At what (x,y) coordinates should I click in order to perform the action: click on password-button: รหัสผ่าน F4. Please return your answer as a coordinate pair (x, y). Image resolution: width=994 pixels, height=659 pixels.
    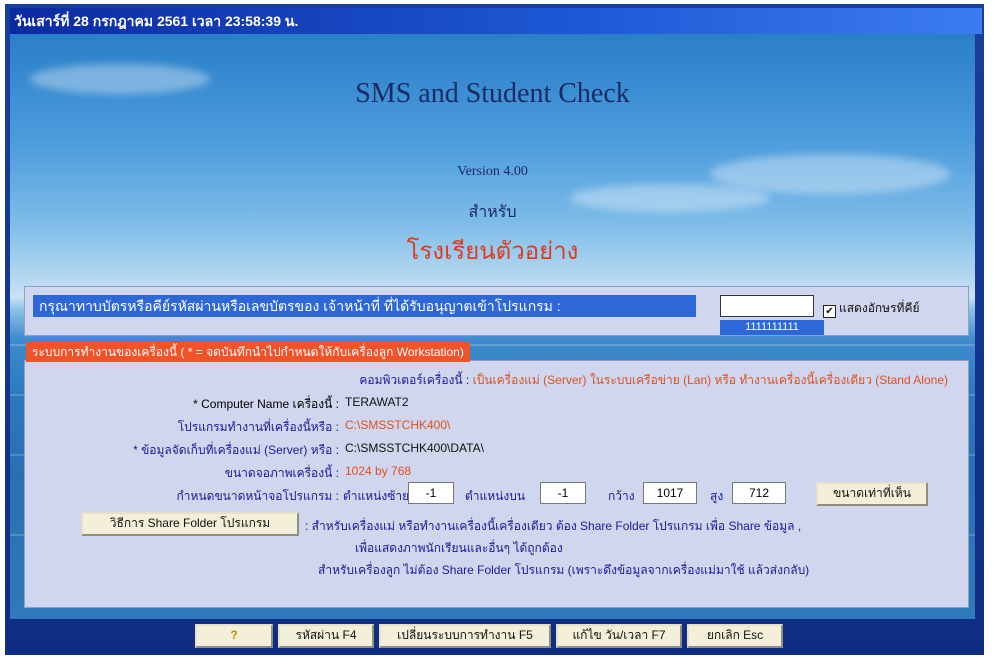
    Looking at the image, I should click on (326, 636).